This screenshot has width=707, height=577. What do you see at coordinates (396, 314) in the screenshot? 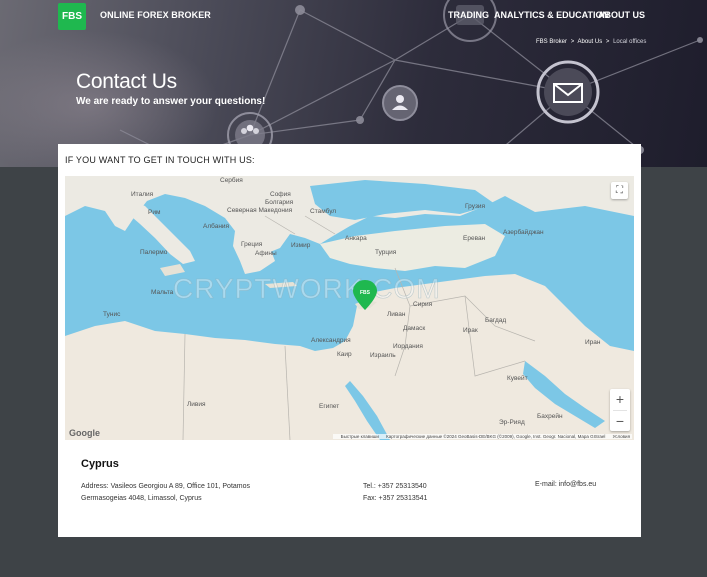
I see `map-label-lebanon: Ливан` at bounding box center [396, 314].